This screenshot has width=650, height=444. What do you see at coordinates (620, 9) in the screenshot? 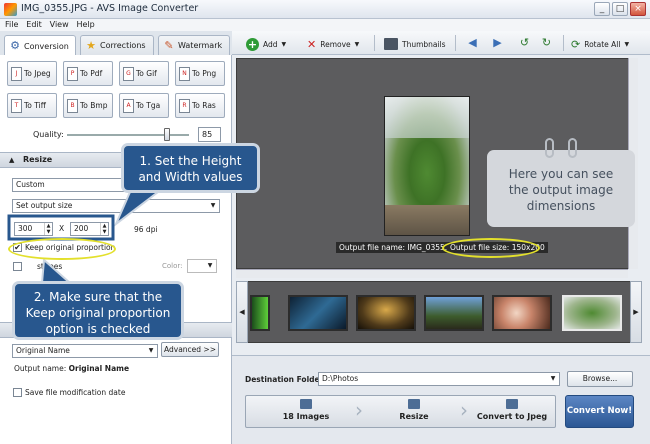
I see `maximize-button: □` at bounding box center [620, 9].